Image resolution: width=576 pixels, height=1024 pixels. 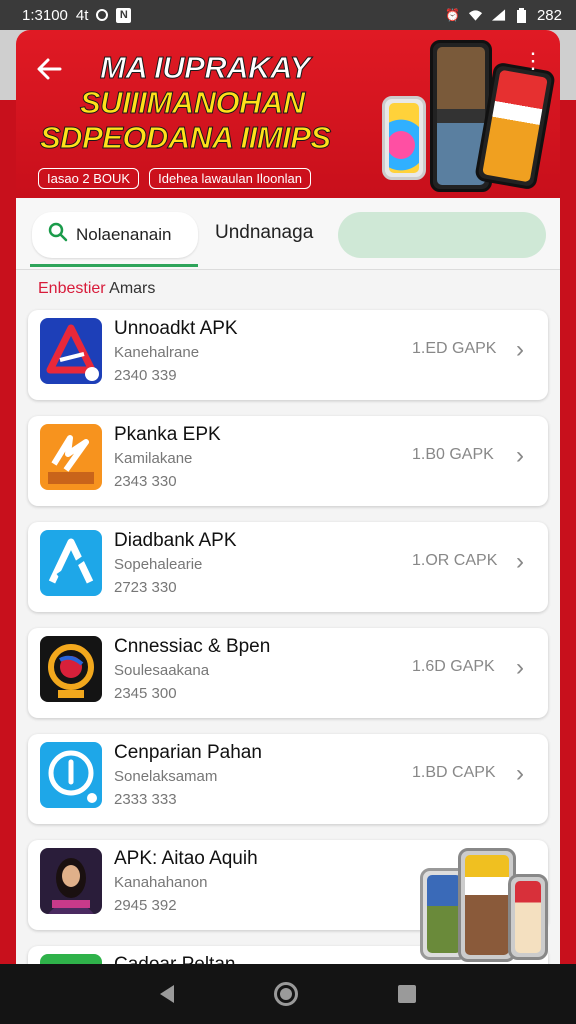 I want to click on app-size: 1.BD CAPK, so click(x=454, y=772).